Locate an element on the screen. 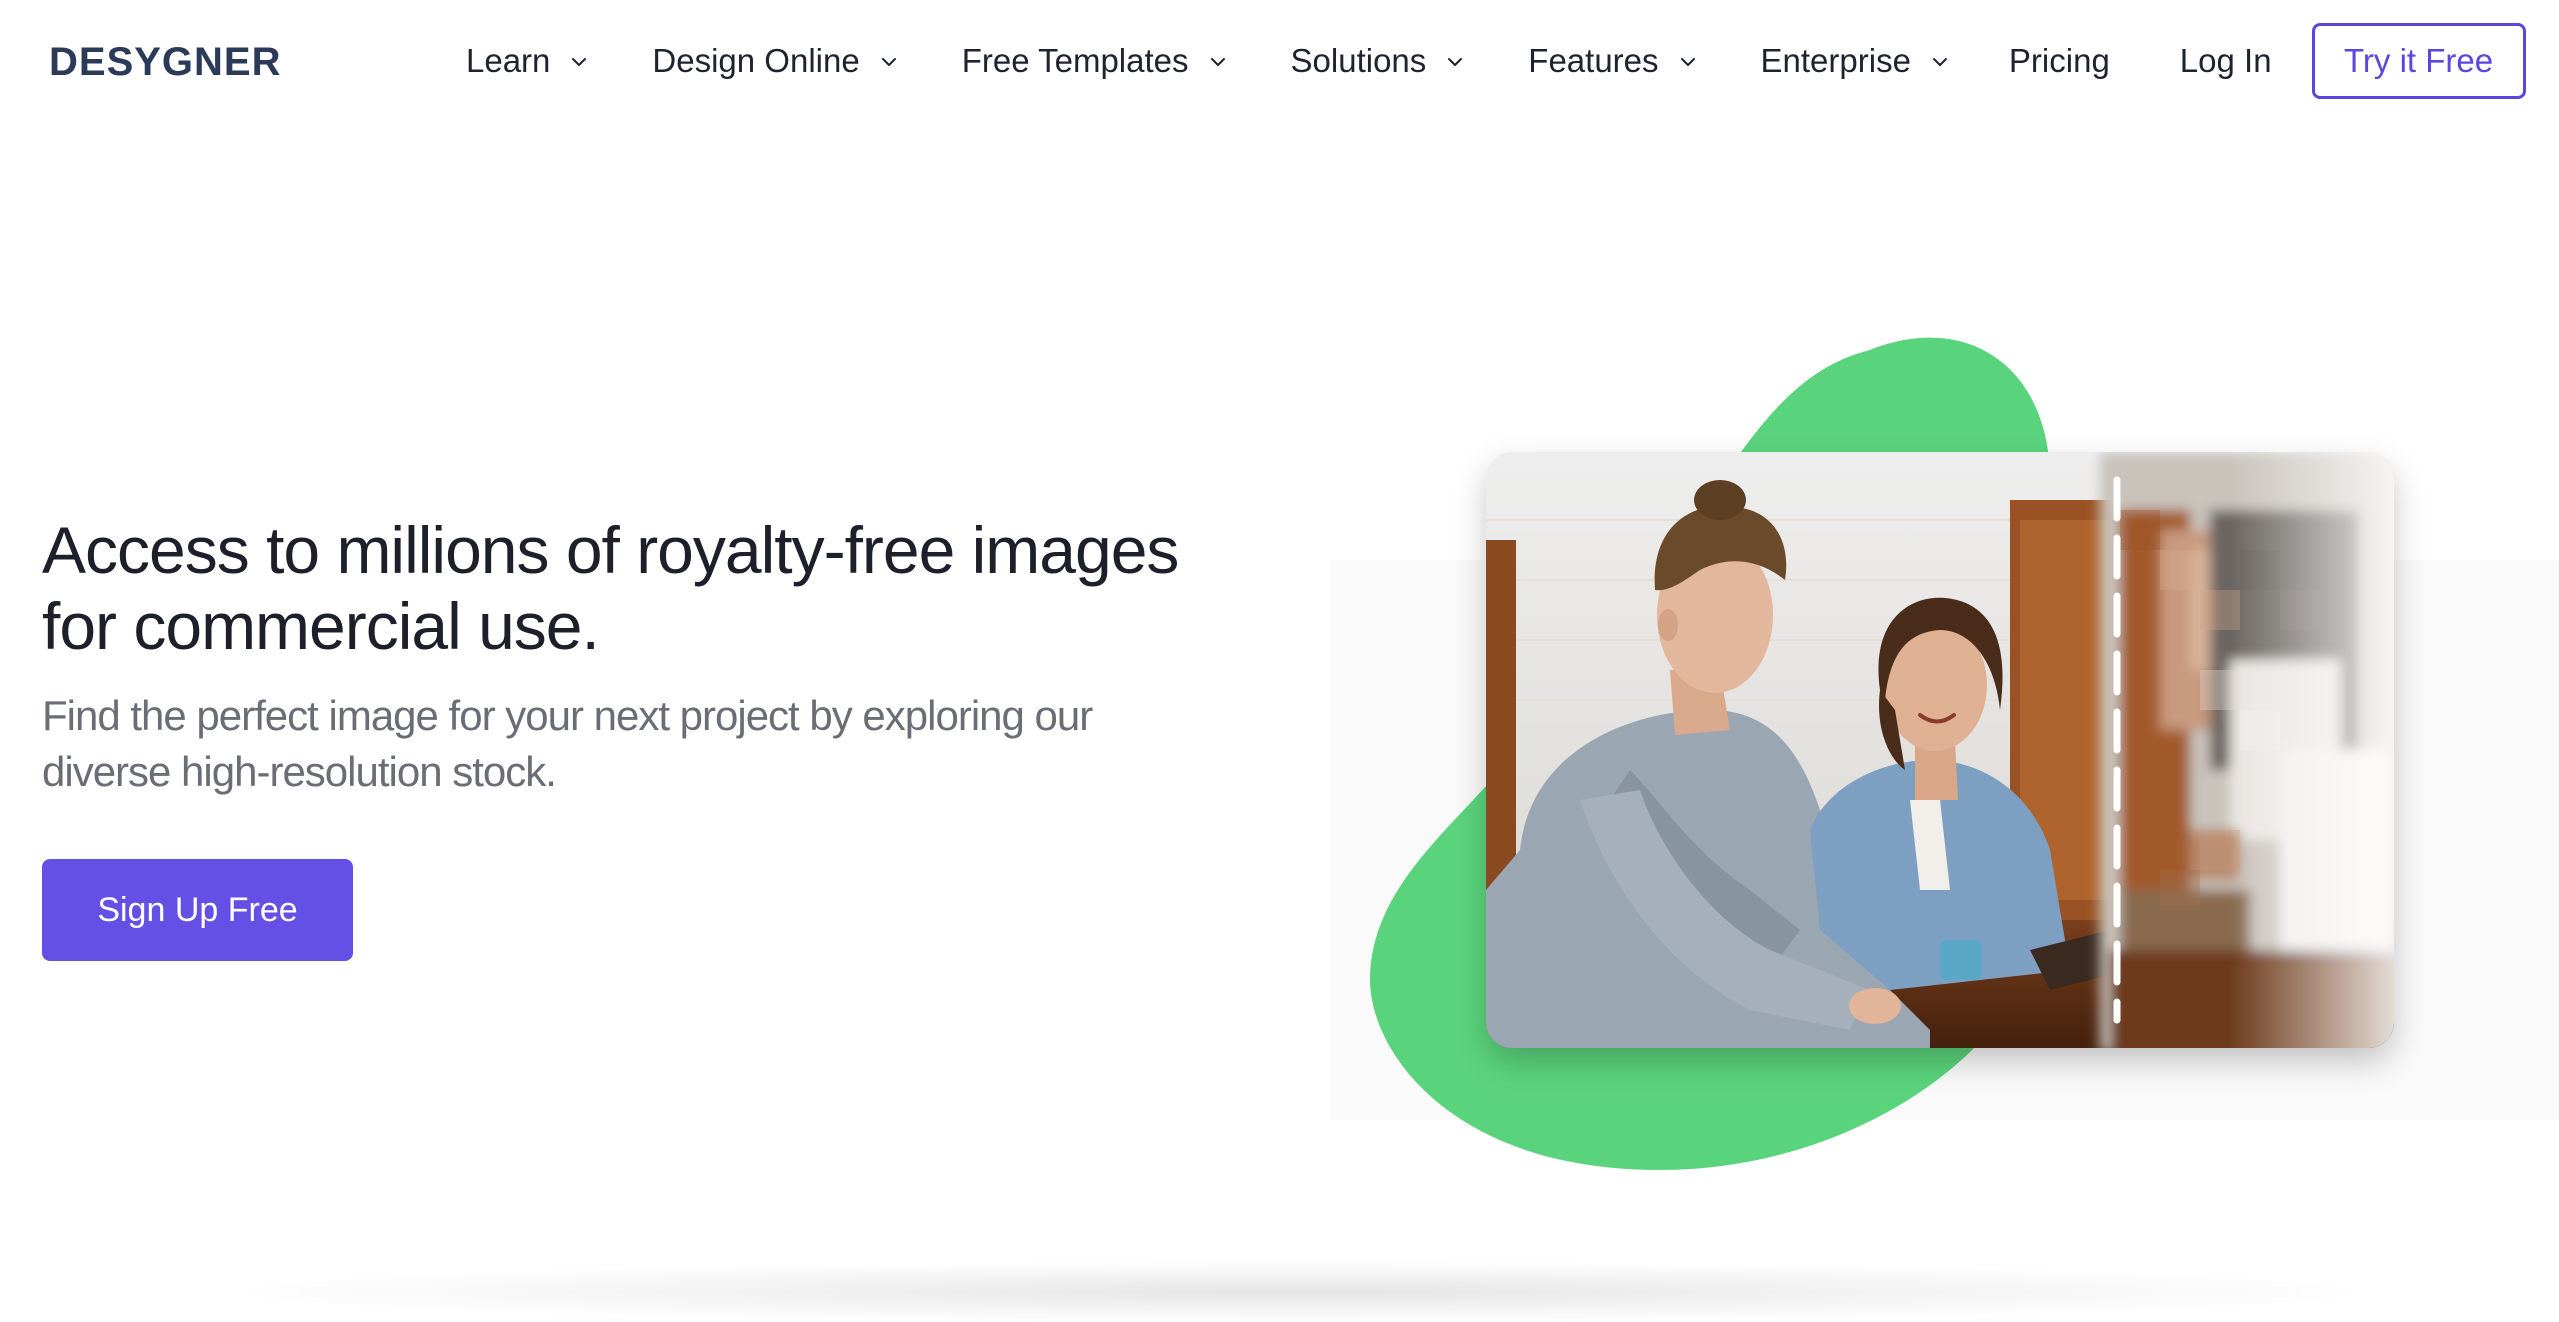 The height and width of the screenshot is (1322, 2559). nav-item-label: Pricing is located at coordinates (2059, 60).